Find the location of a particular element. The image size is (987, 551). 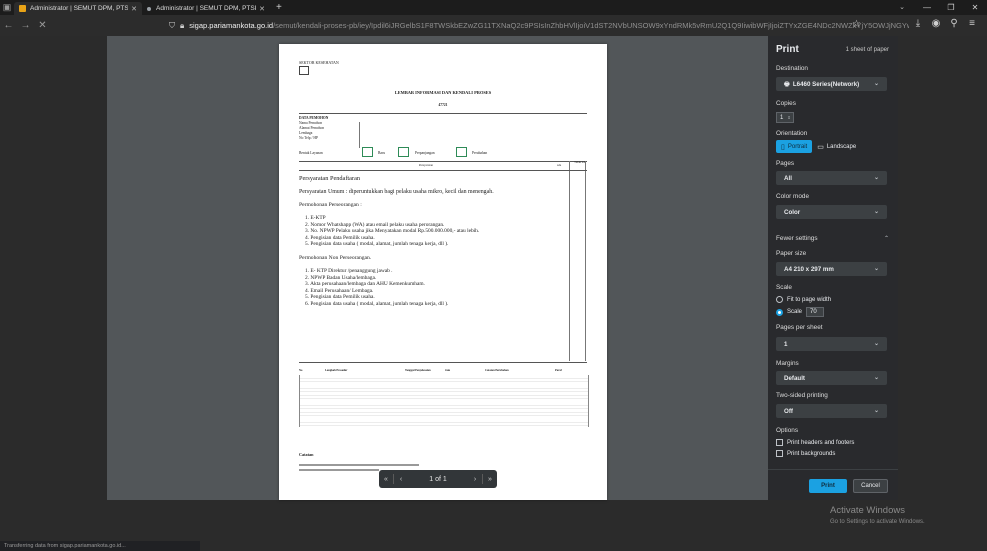

orientation-label: Orientation is located at coordinates (792, 133).